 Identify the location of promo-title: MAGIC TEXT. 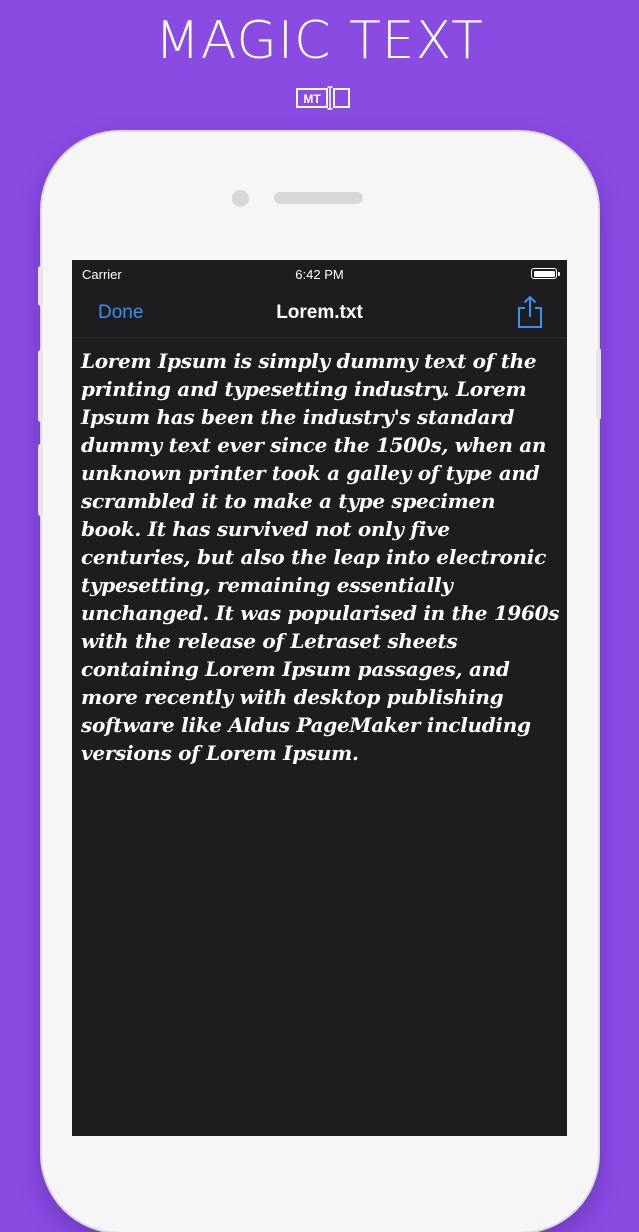
(319, 41).